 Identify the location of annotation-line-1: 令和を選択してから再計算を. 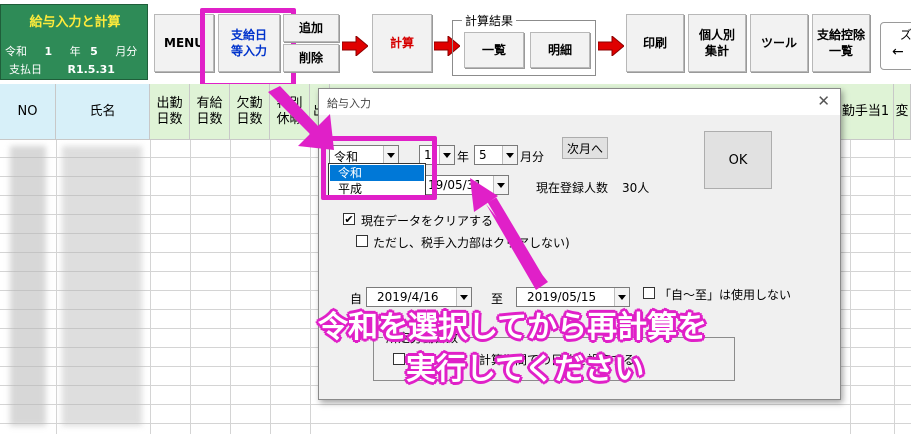
(513, 327).